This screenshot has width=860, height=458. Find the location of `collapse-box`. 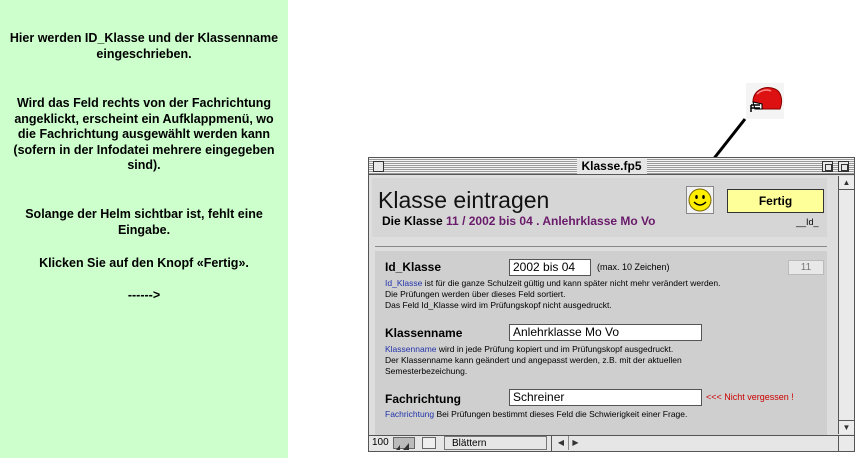

collapse-box is located at coordinates (843, 166).